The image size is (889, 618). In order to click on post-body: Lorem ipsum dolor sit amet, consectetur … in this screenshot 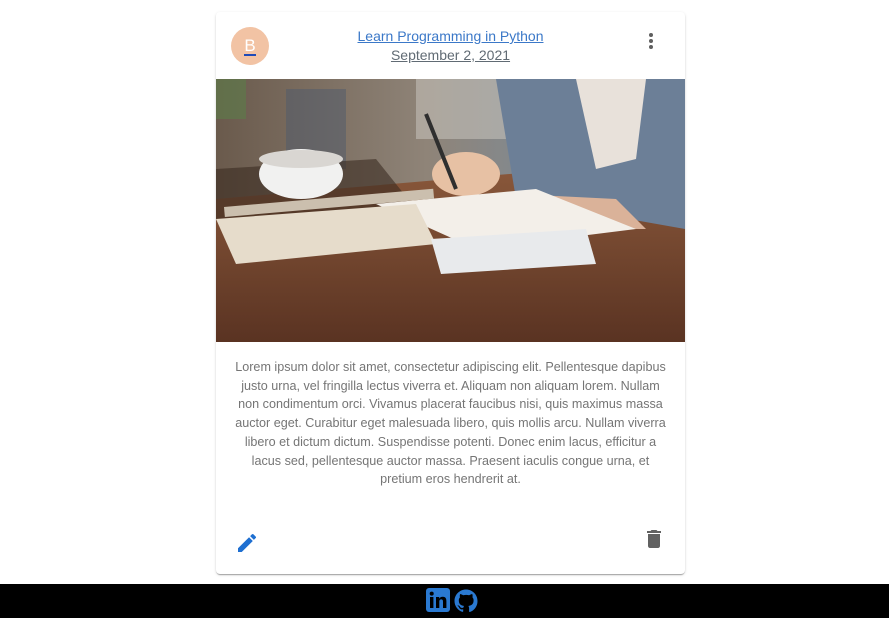, I will do `click(450, 423)`.